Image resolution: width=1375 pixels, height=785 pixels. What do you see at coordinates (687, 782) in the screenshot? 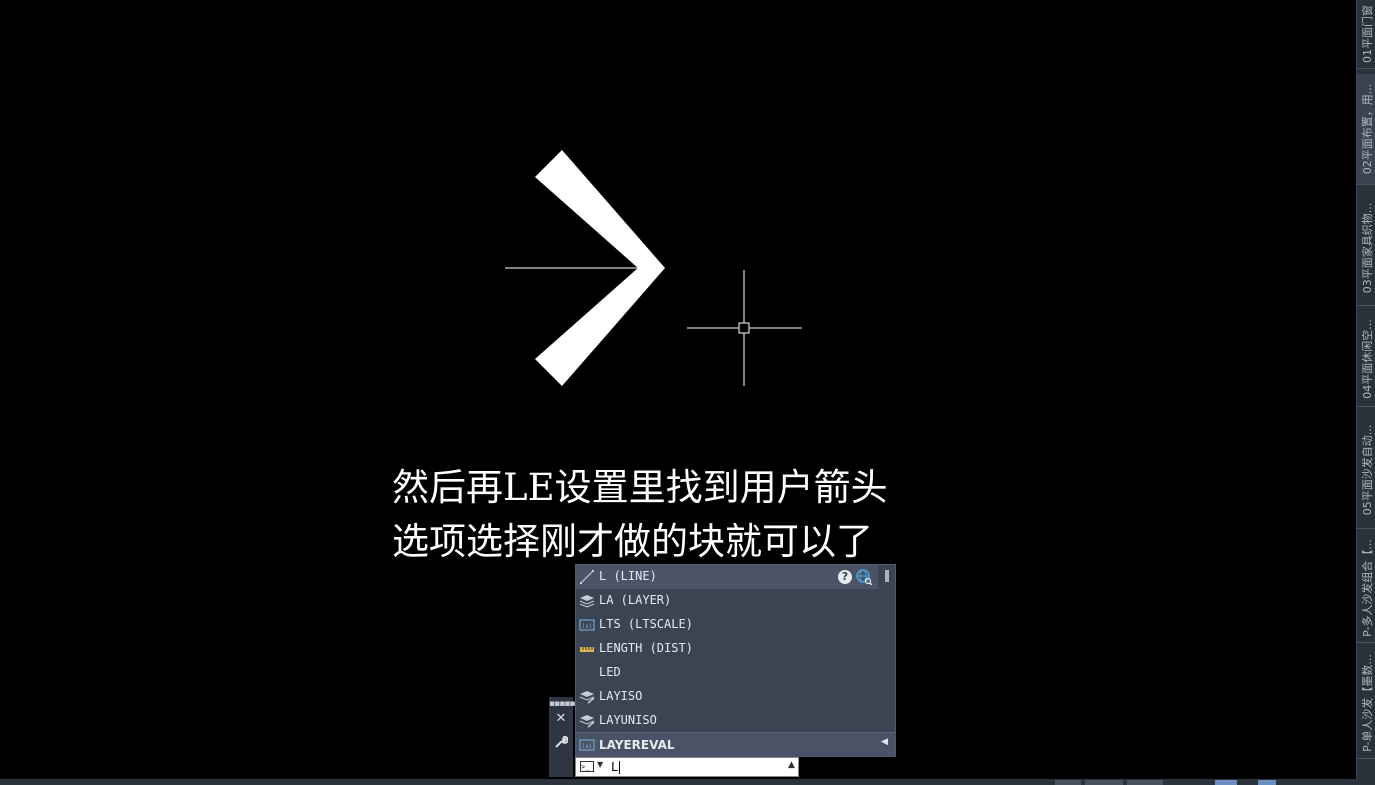
I see `status-bar` at bounding box center [687, 782].